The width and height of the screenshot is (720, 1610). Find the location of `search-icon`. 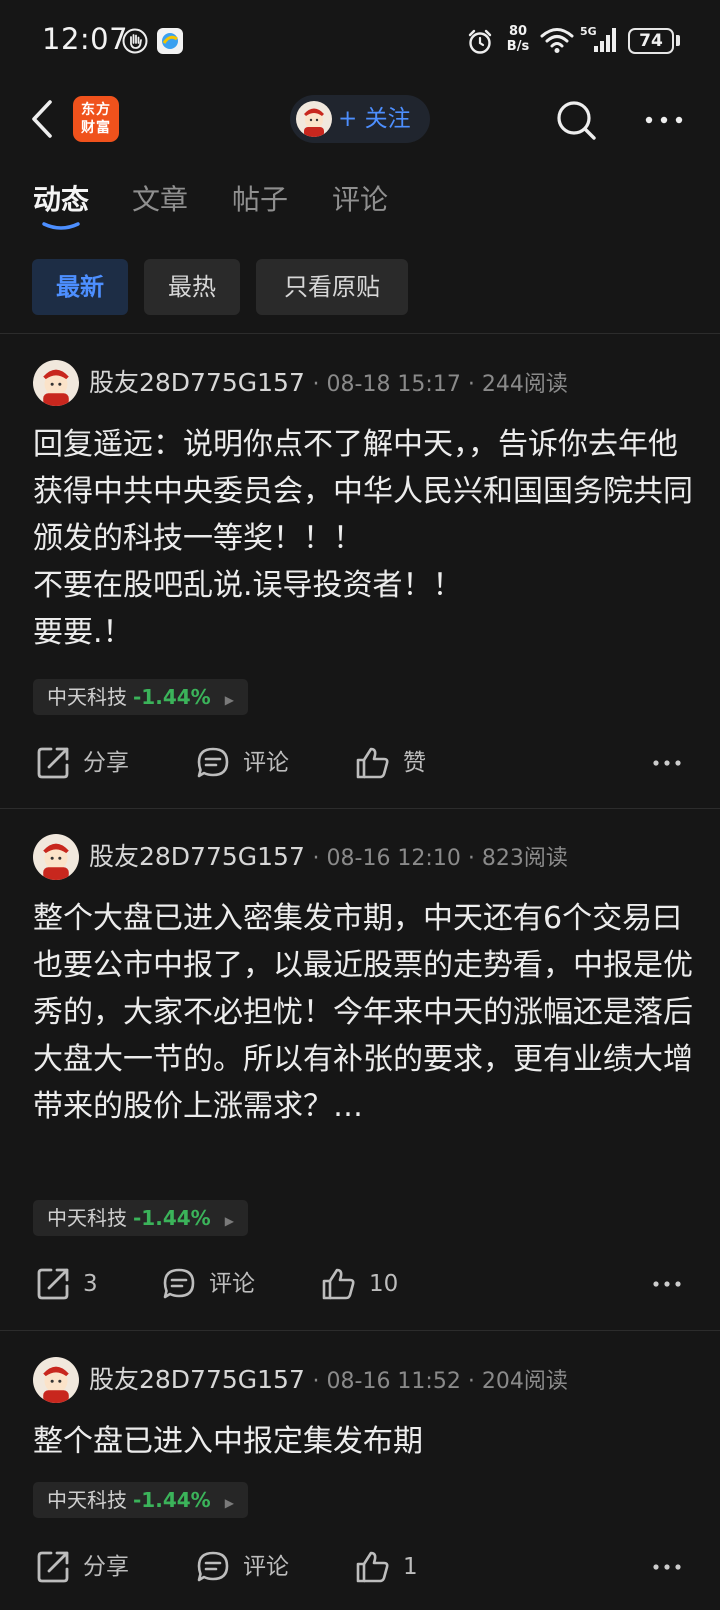

search-icon is located at coordinates (576, 120).